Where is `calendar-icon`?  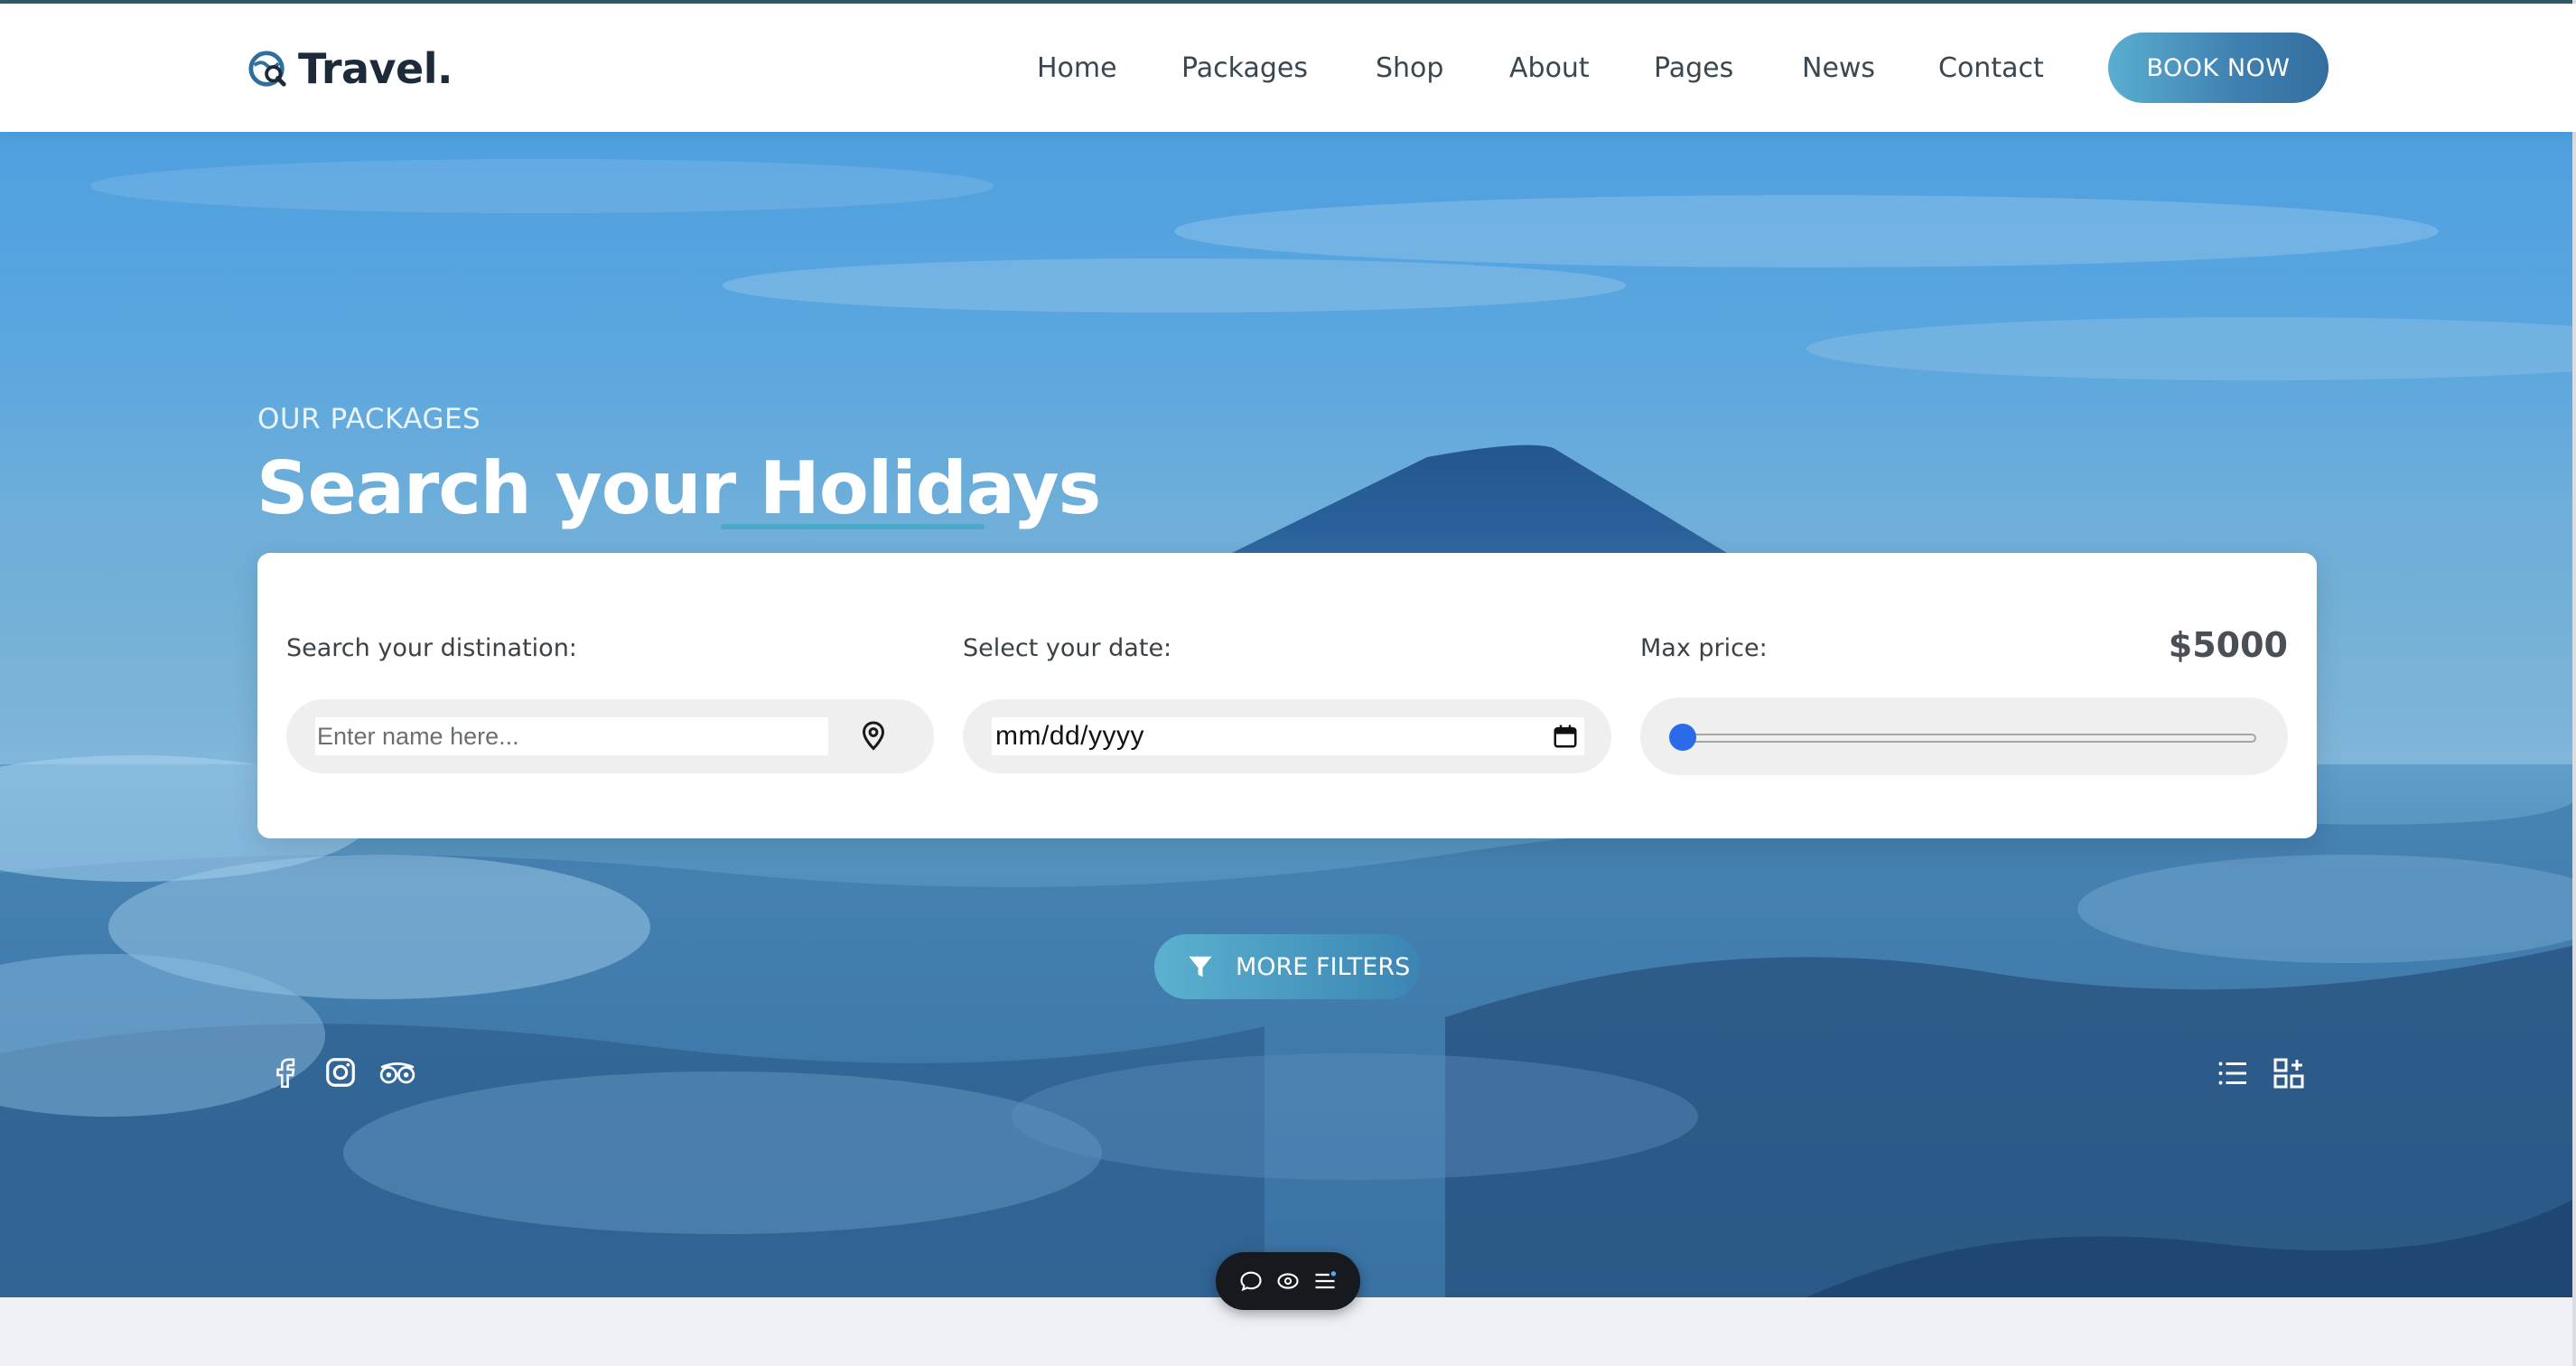
calendar-icon is located at coordinates (1565, 736).